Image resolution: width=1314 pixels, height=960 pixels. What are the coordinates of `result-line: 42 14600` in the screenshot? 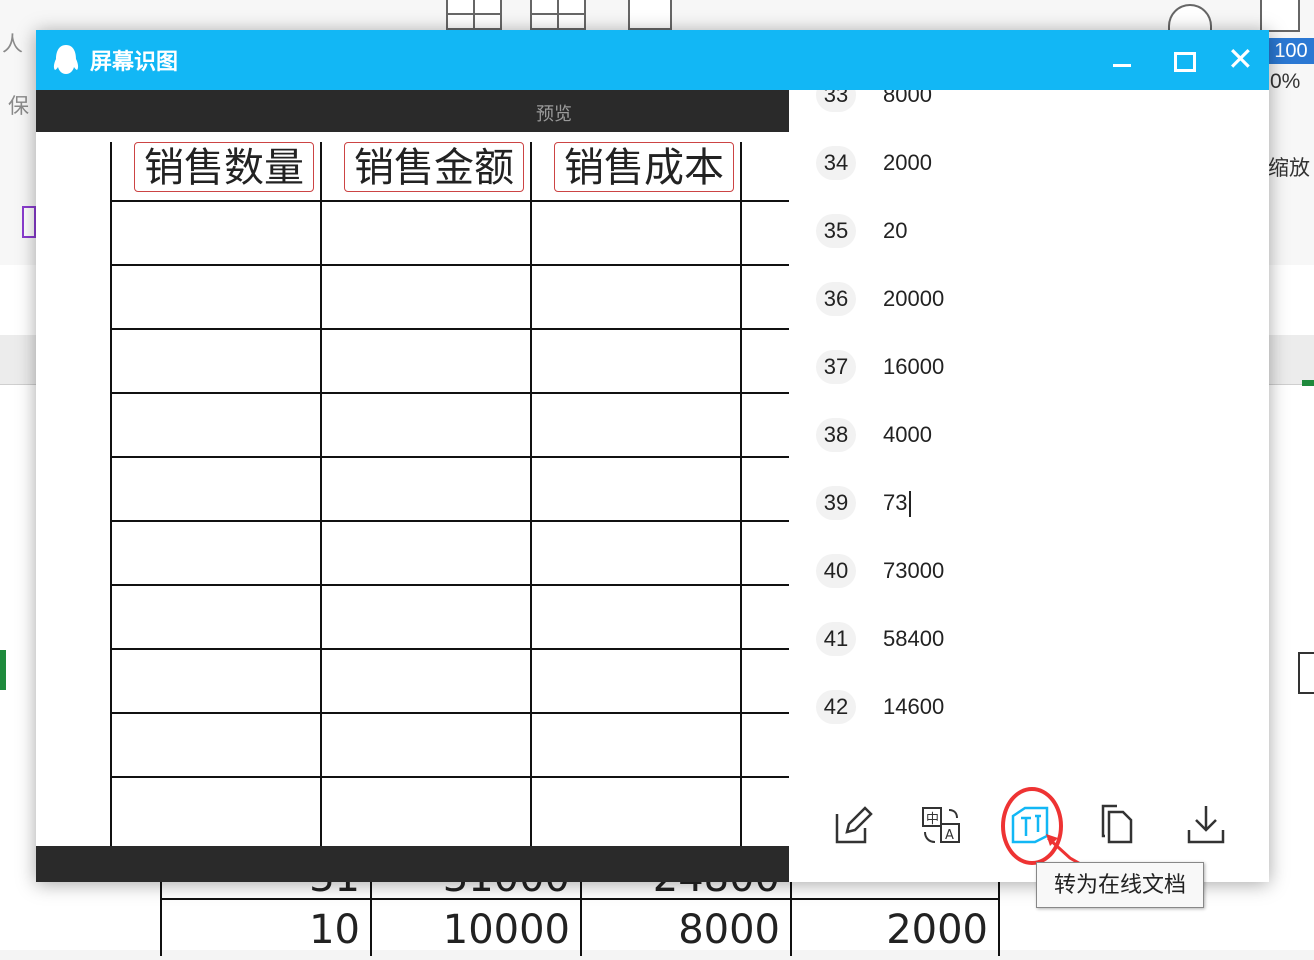 It's located at (1029, 710).